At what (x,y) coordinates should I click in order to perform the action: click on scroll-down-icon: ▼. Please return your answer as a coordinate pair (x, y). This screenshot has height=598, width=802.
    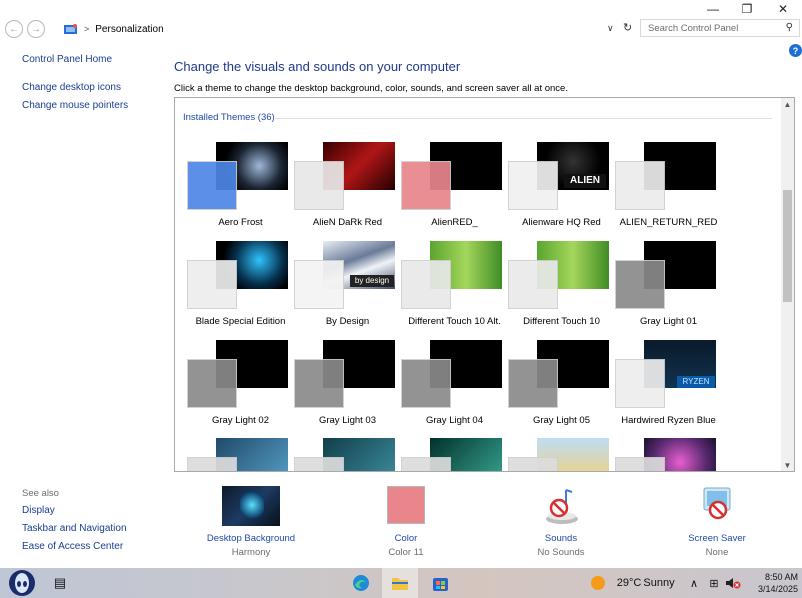
    Looking at the image, I should click on (787, 465).